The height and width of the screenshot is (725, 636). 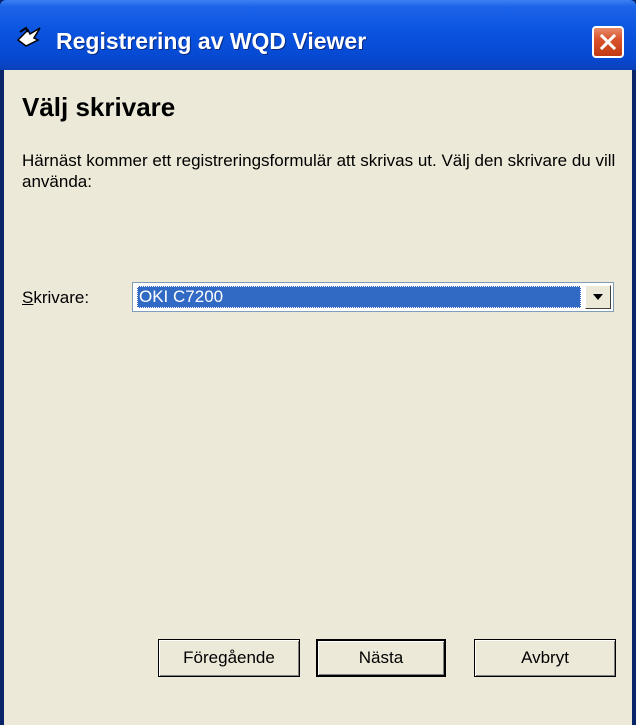 What do you see at coordinates (99, 107) in the screenshot?
I see `page-title: Välj skrivare` at bounding box center [99, 107].